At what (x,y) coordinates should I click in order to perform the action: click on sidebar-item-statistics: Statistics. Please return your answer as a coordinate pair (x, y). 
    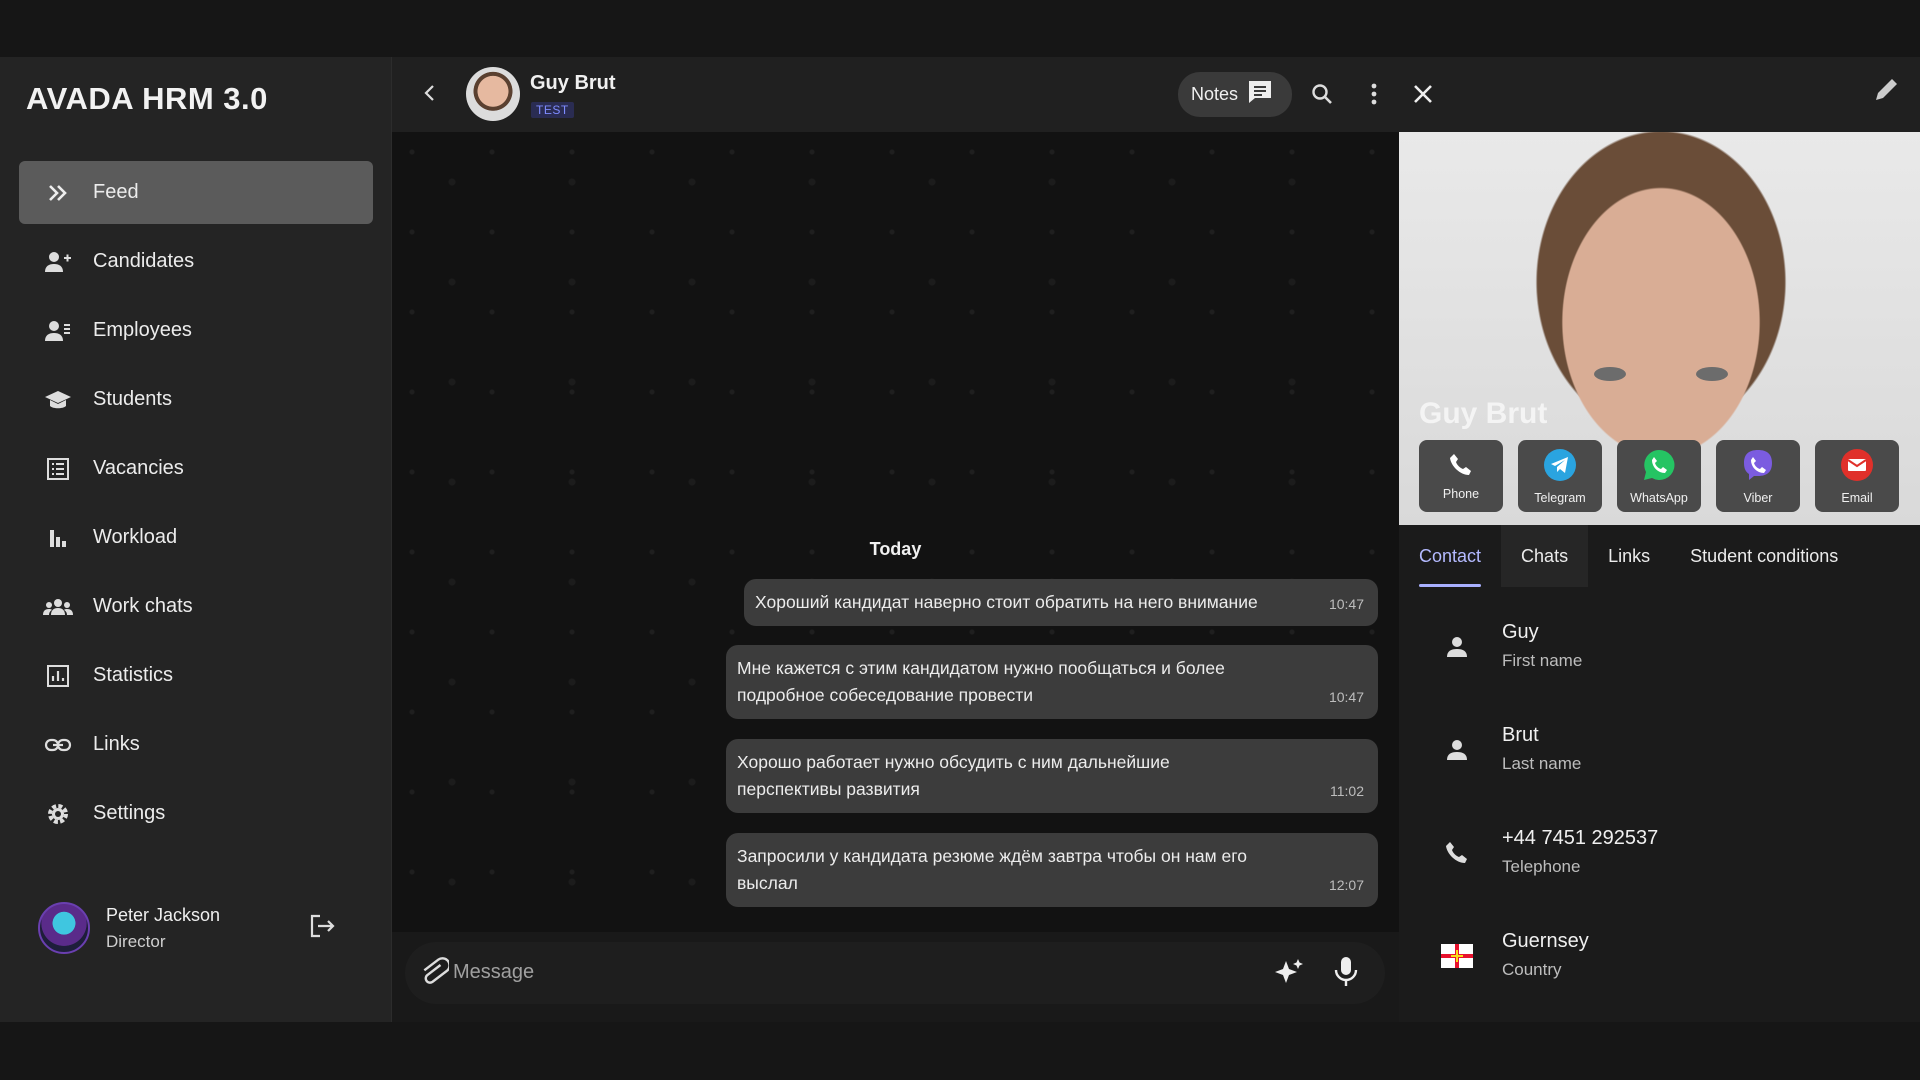
    Looking at the image, I should click on (196, 675).